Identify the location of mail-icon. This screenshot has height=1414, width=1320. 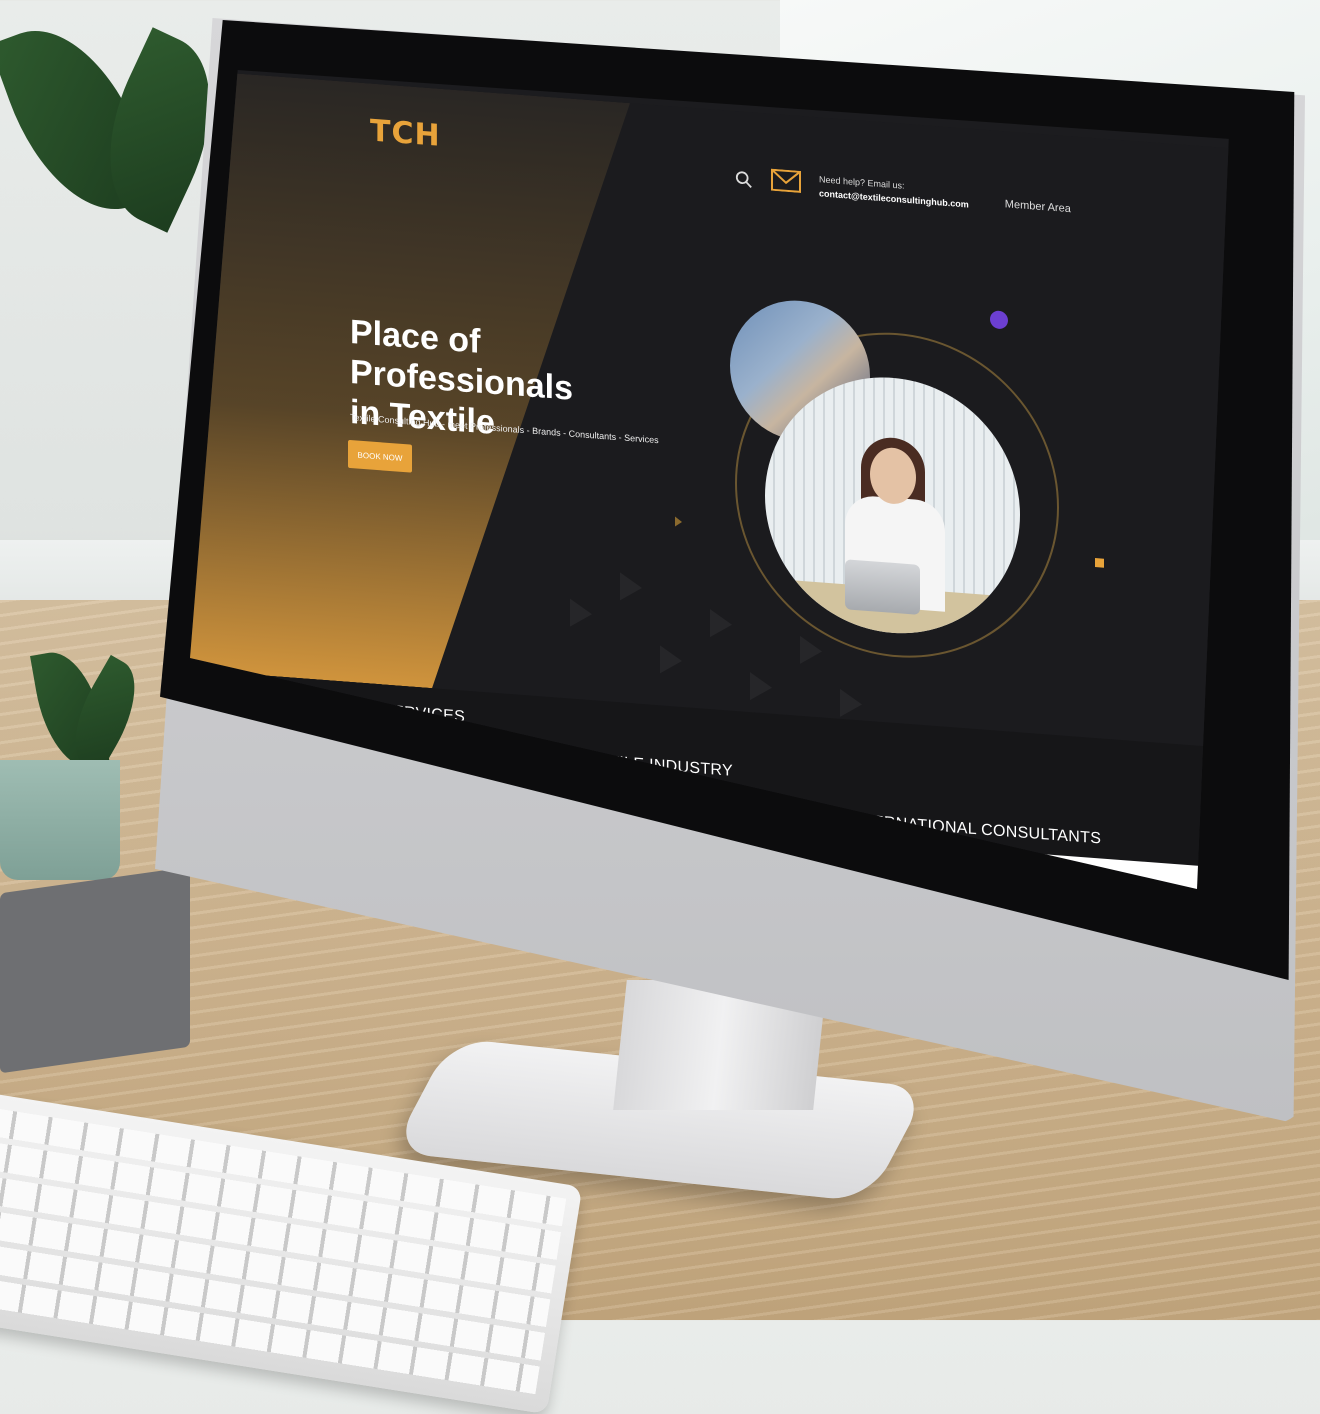
(786, 180).